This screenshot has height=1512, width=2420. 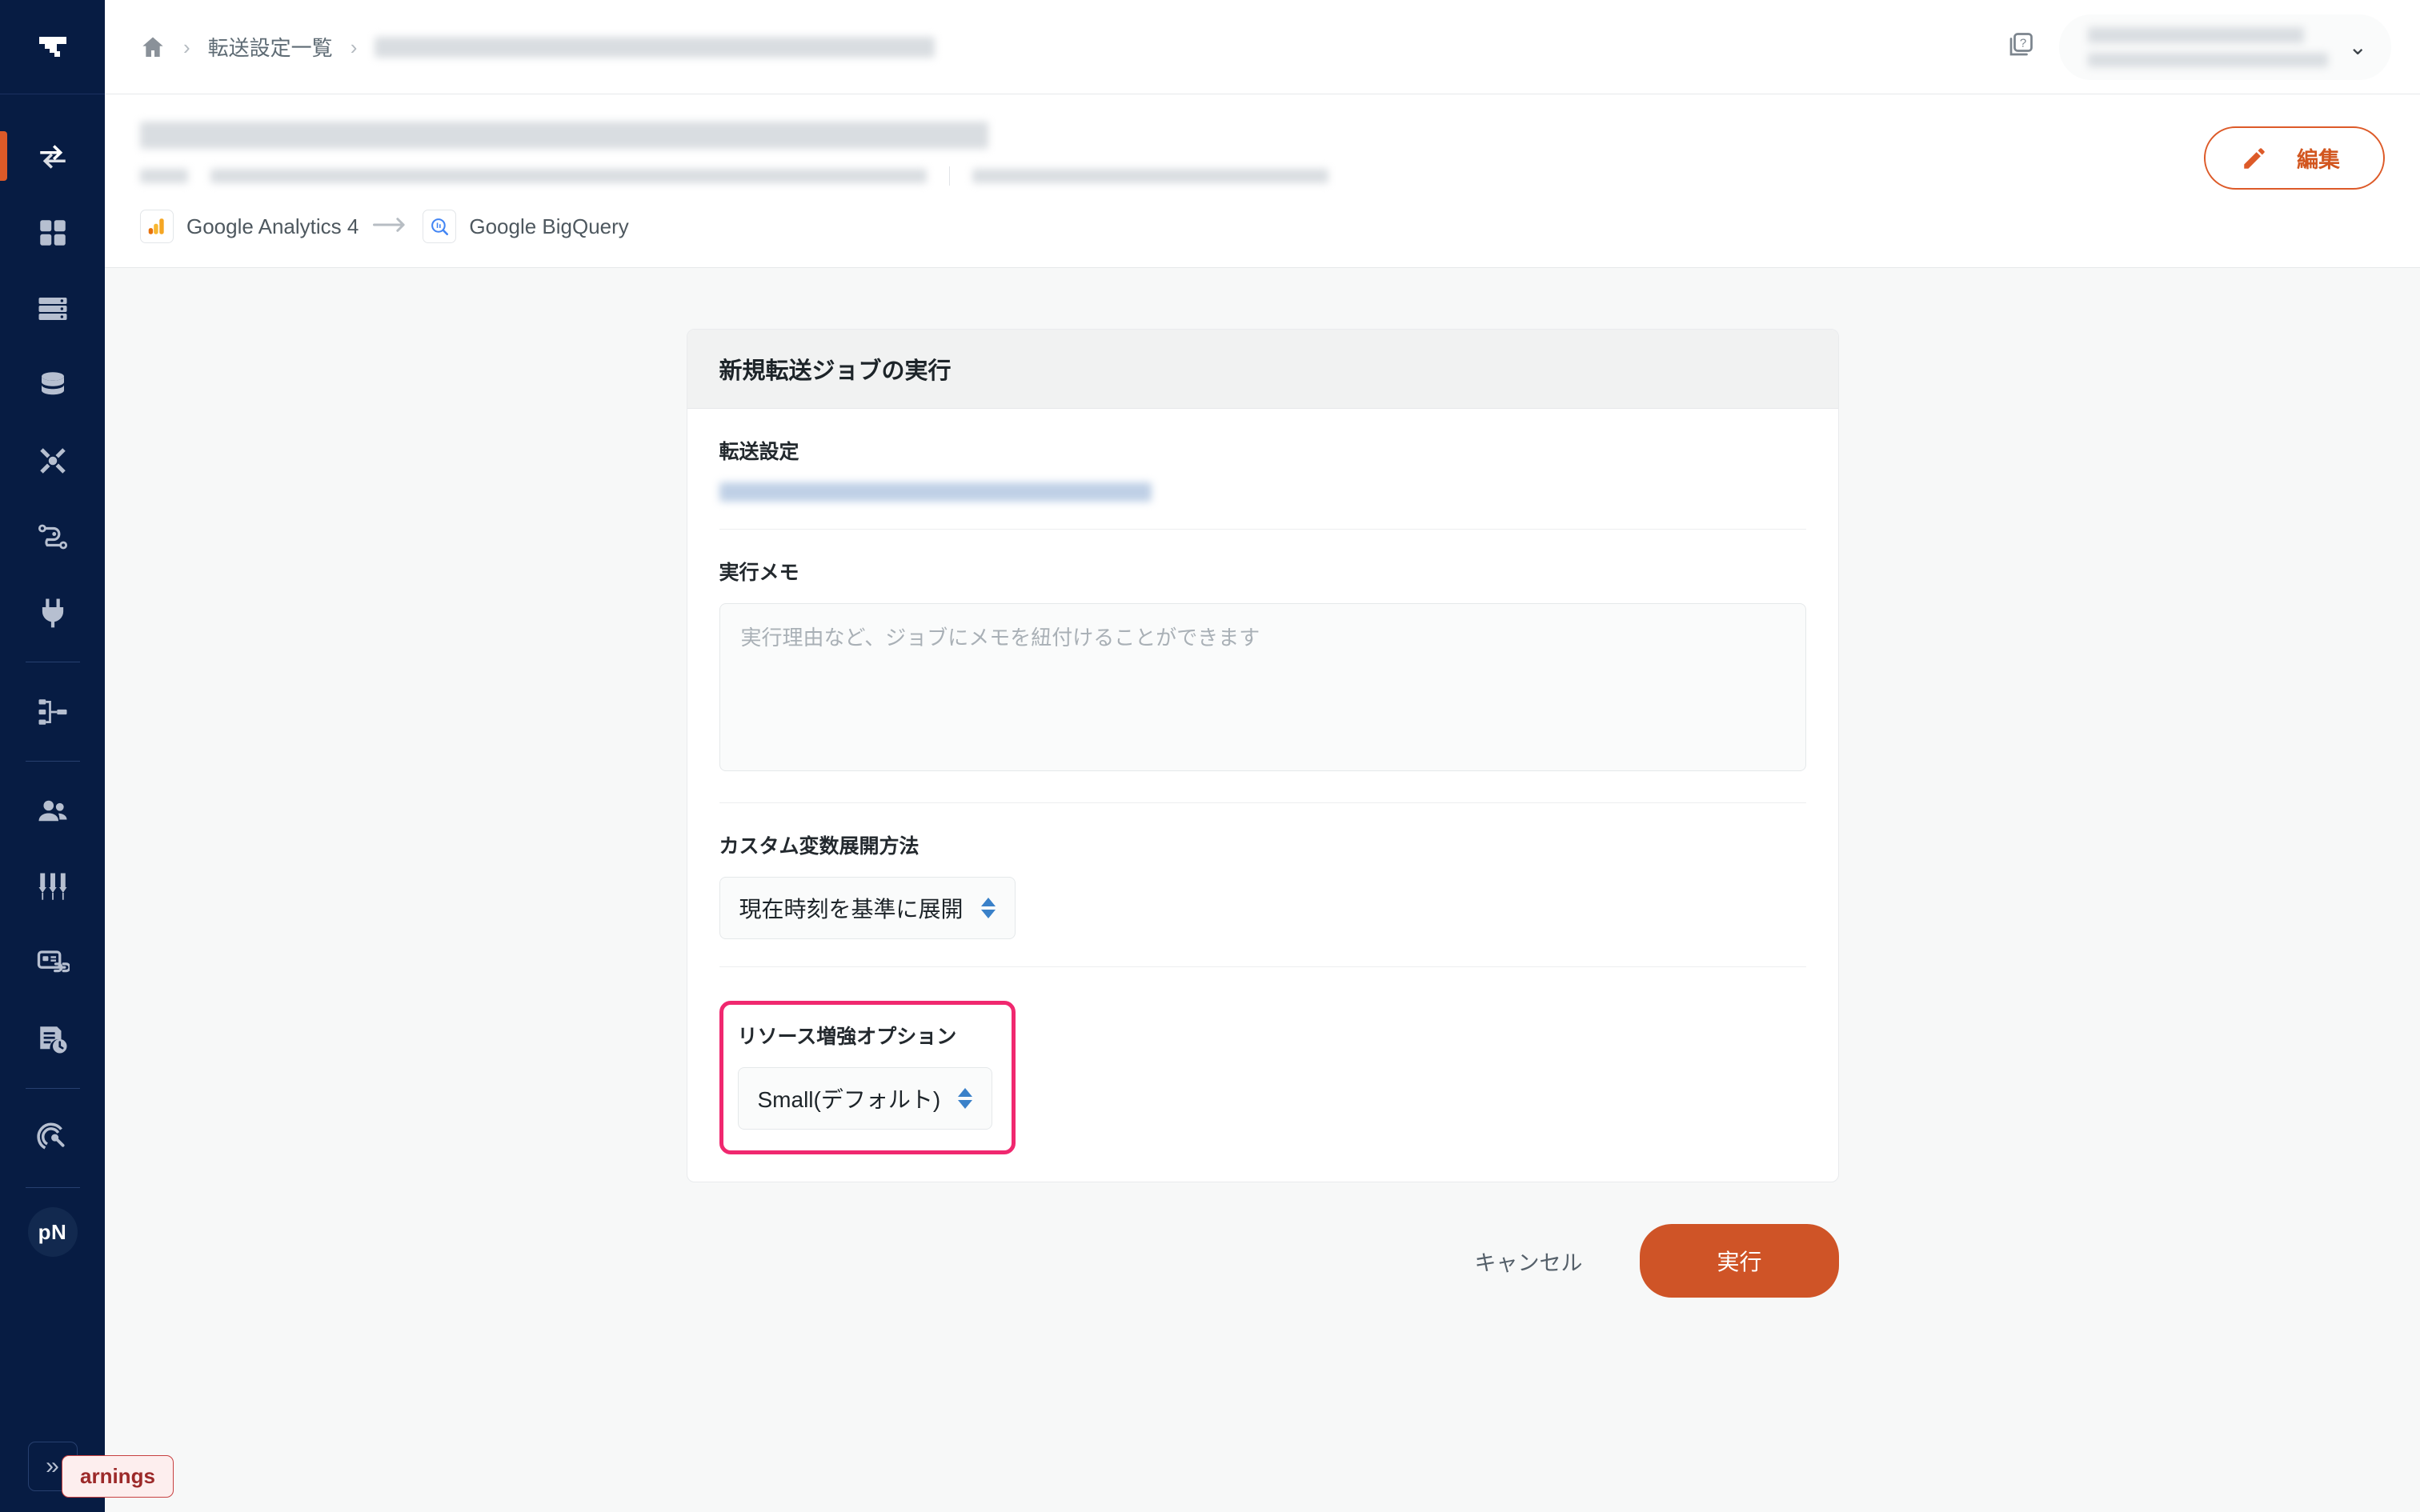 What do you see at coordinates (1262, 369) in the screenshot?
I see `card-title: 新規転送ジョブの実行` at bounding box center [1262, 369].